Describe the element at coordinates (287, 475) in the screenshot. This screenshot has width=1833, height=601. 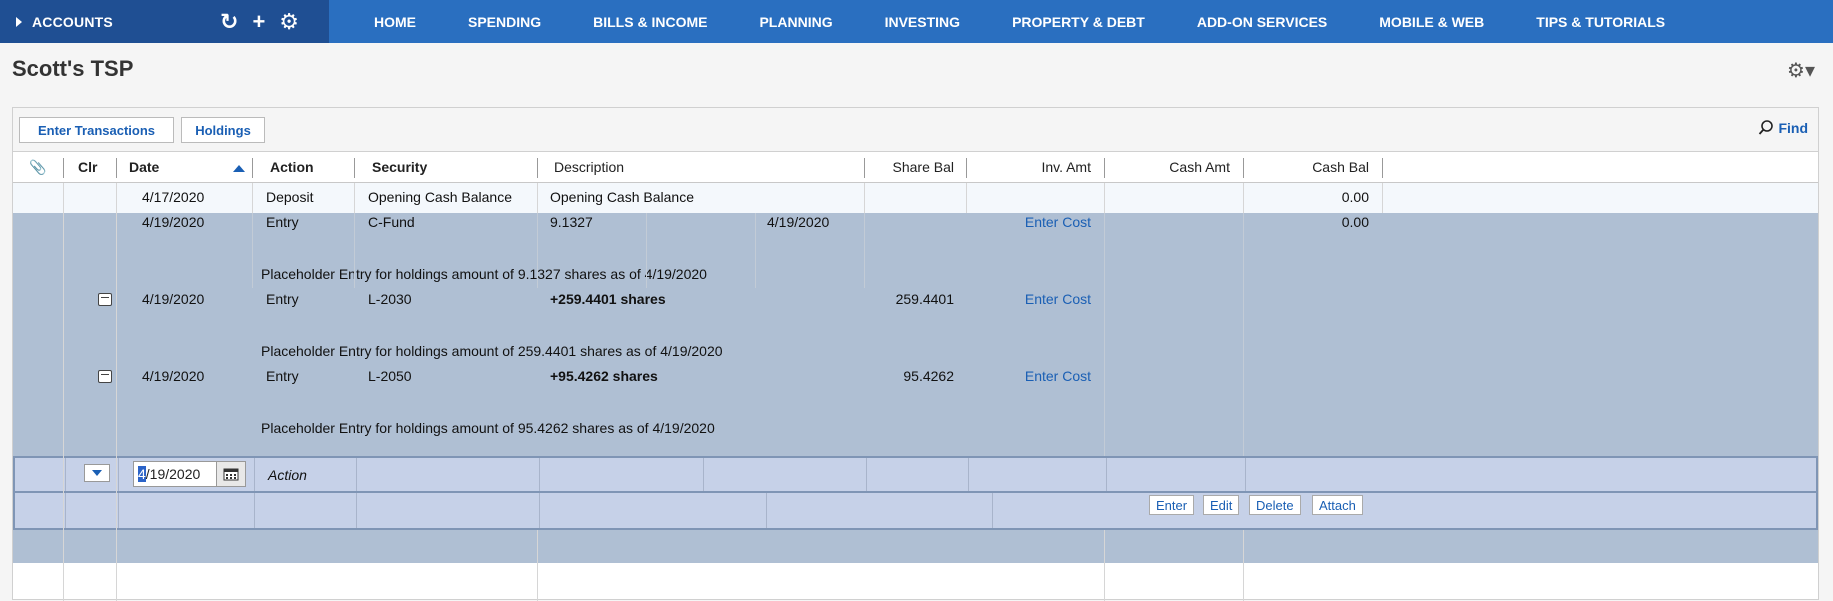
I see `action-field: Action` at that location.